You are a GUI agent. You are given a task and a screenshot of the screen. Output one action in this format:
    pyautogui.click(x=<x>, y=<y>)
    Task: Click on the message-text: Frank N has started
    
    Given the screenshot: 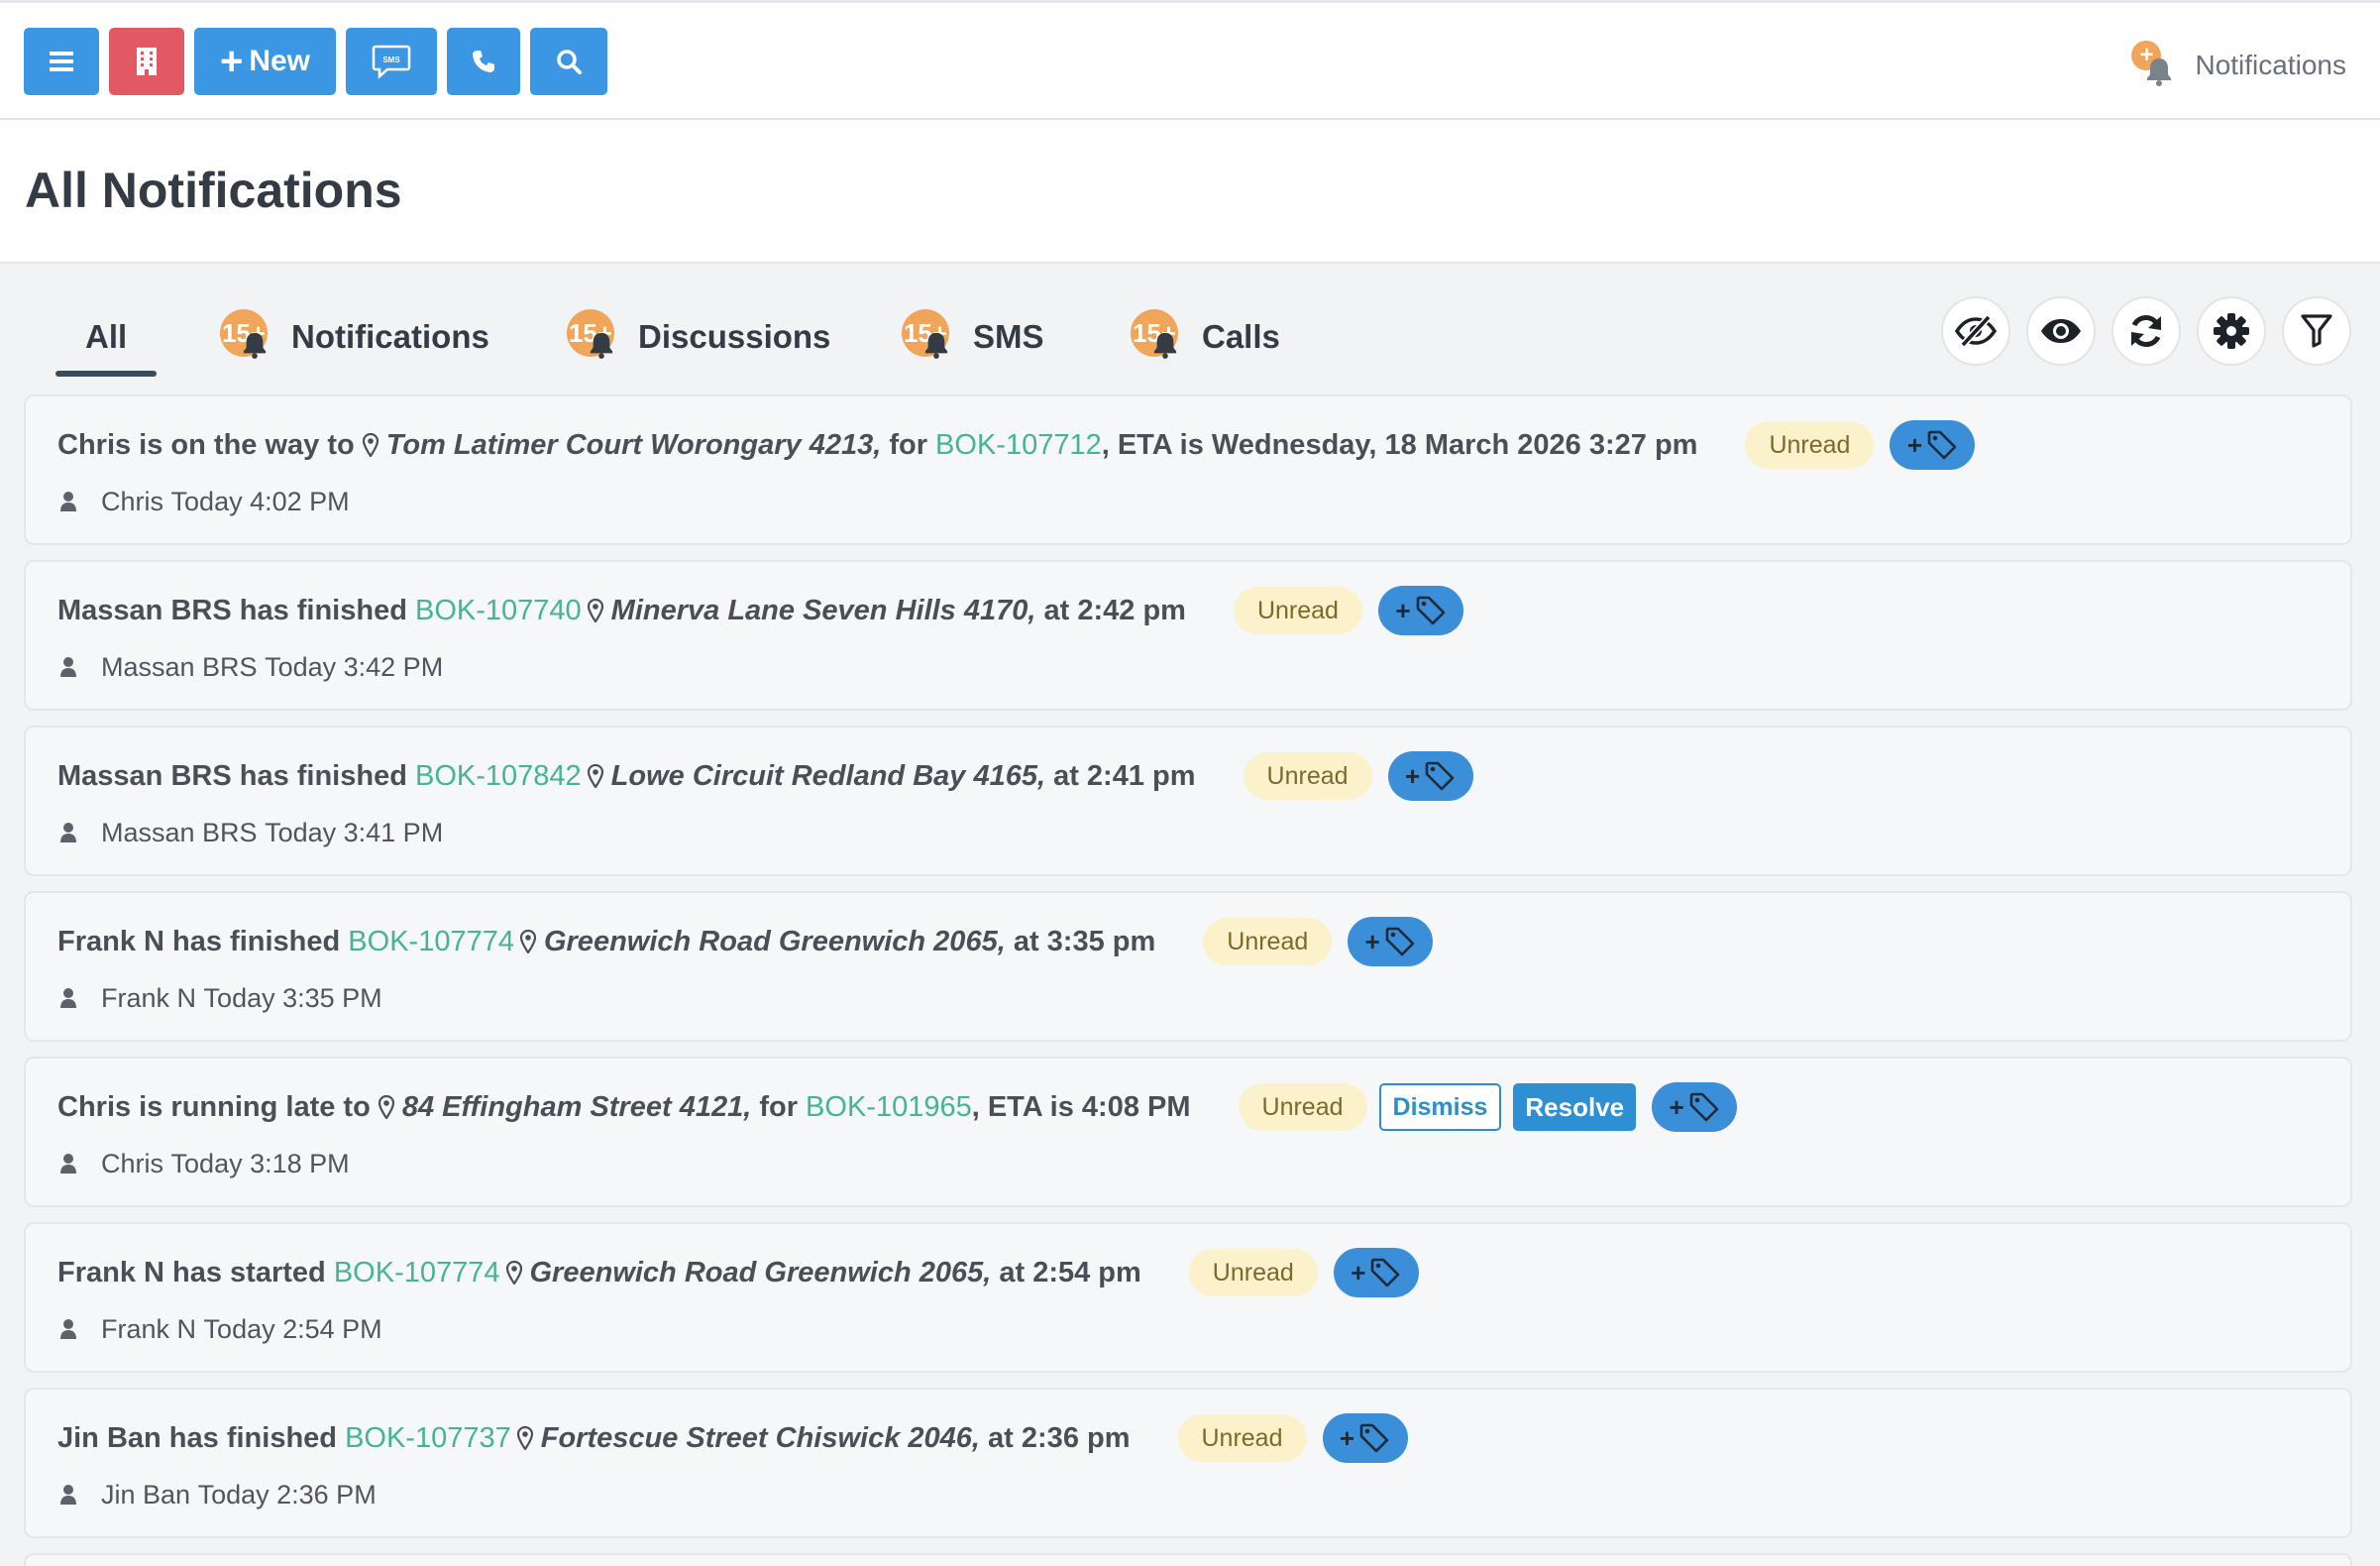 What is the action you would take?
    pyautogui.click(x=195, y=1272)
    